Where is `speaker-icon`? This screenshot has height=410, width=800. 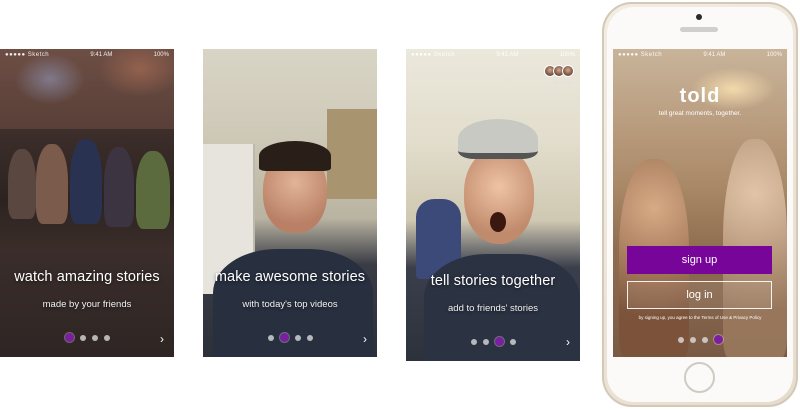 speaker-icon is located at coordinates (699, 29).